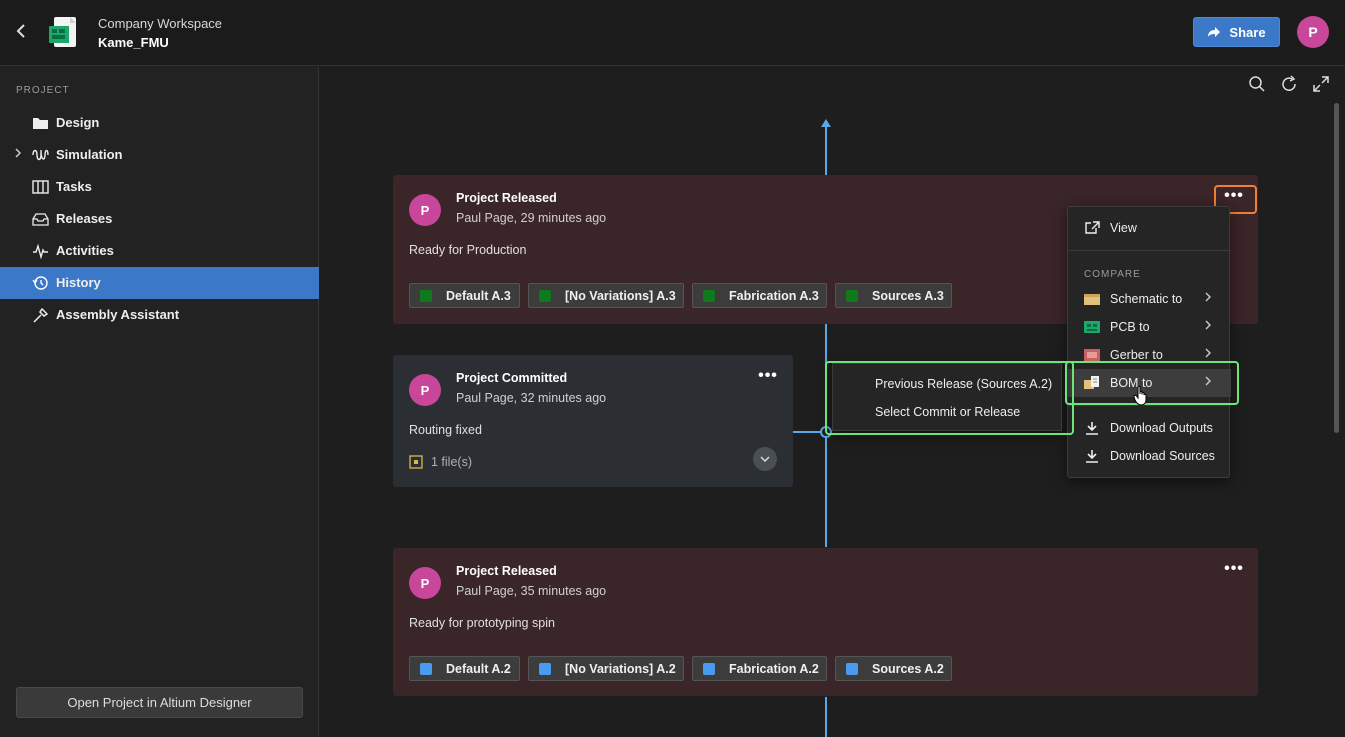 Image resolution: width=1345 pixels, height=737 pixels. What do you see at coordinates (159, 187) in the screenshot?
I see `sidebar-item-tasks: Tasks` at bounding box center [159, 187].